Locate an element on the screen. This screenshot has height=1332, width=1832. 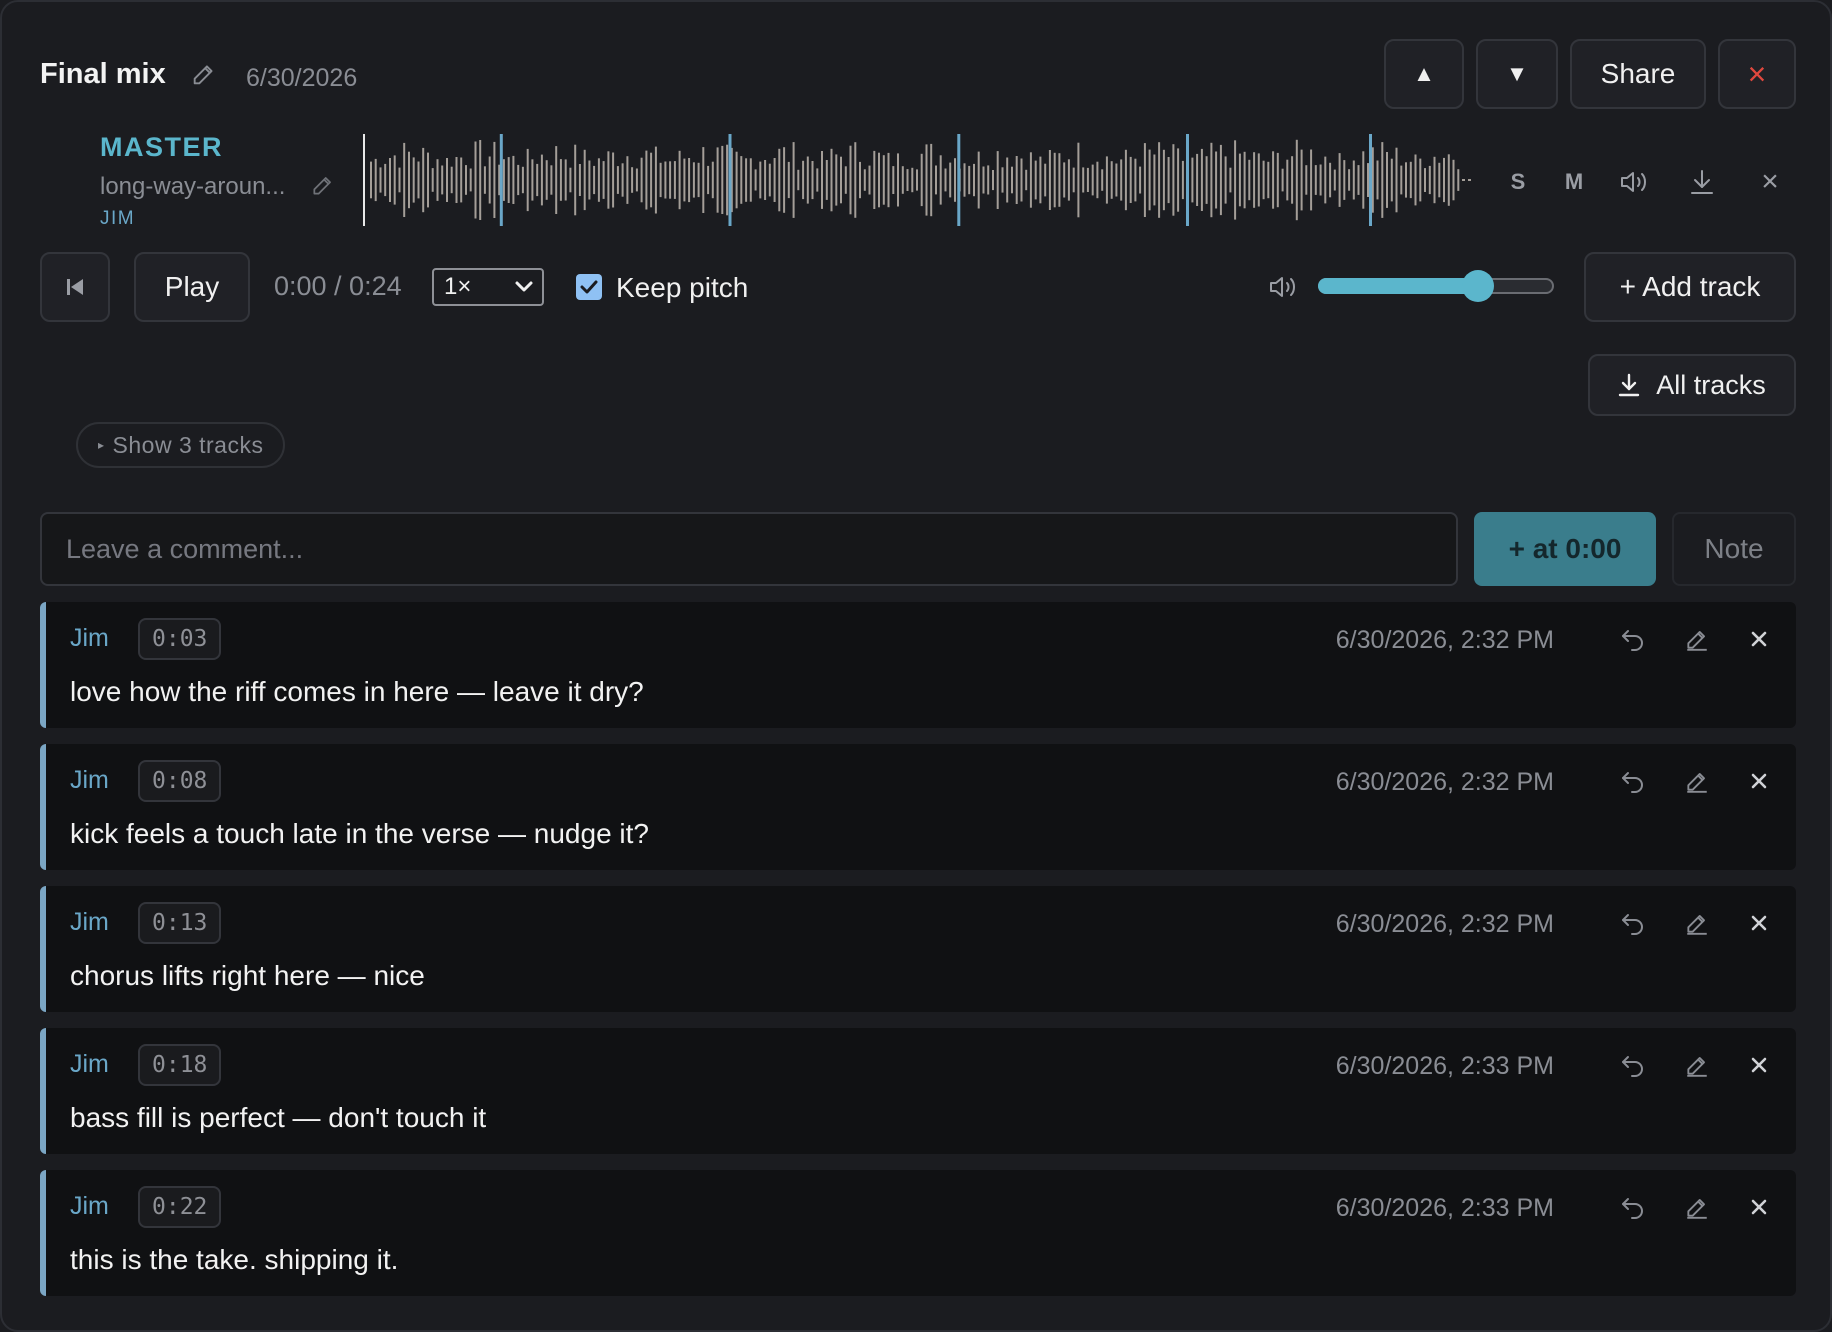
comment-timestamp-chip: 0:18 is located at coordinates (180, 1065).